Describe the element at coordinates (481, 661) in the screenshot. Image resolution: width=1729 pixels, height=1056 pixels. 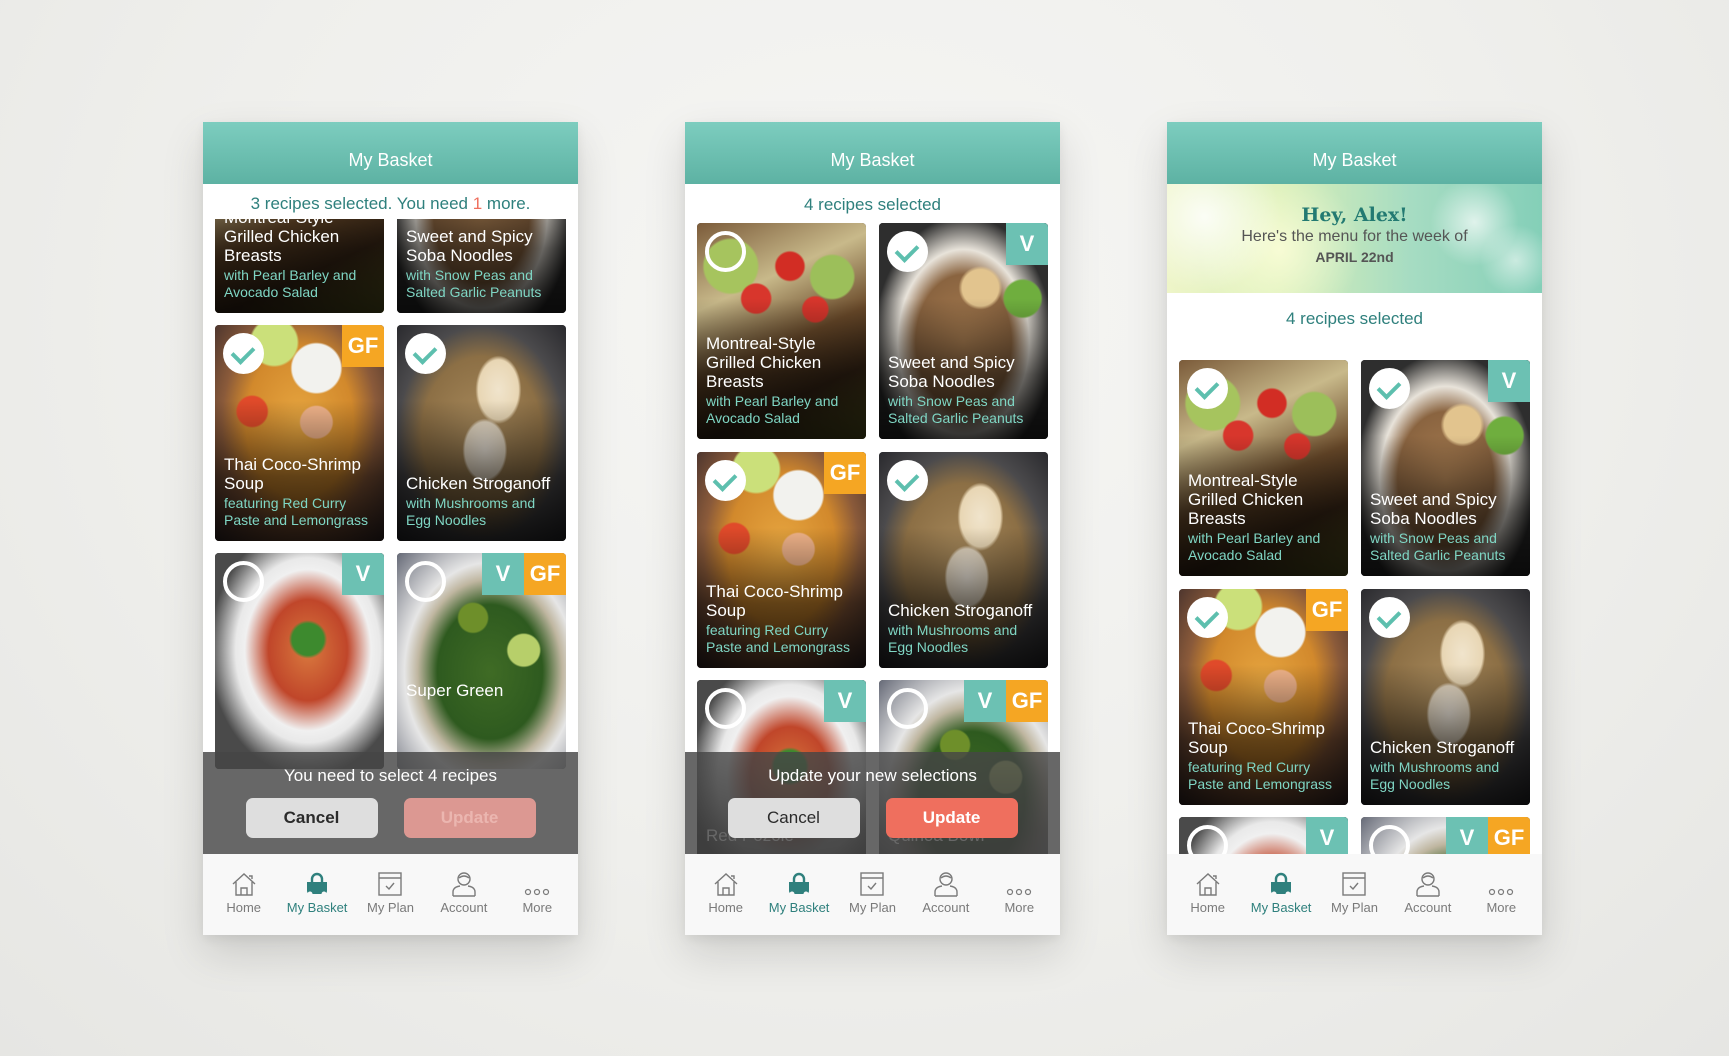
I see `recipe-card-quinoa: V GF Super Green` at that location.